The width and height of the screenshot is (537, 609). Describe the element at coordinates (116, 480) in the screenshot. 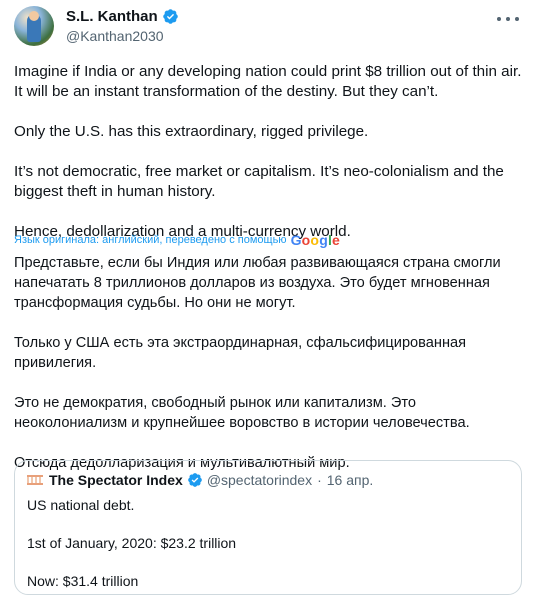

I see `quoted-author-name: The Spectator Index` at that location.